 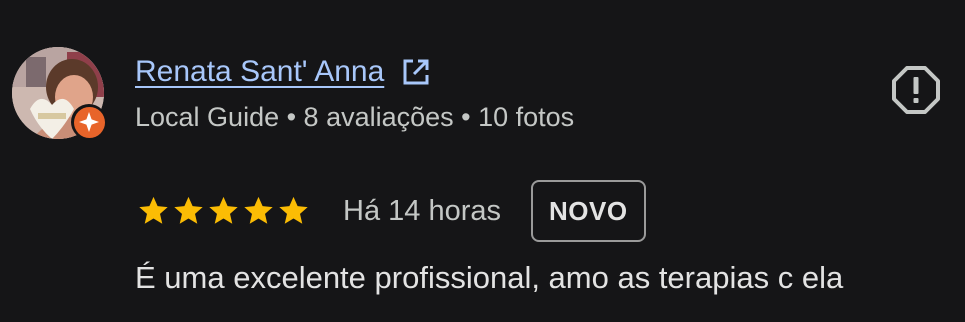 I want to click on local-guide-star-icon, so click(x=89, y=122).